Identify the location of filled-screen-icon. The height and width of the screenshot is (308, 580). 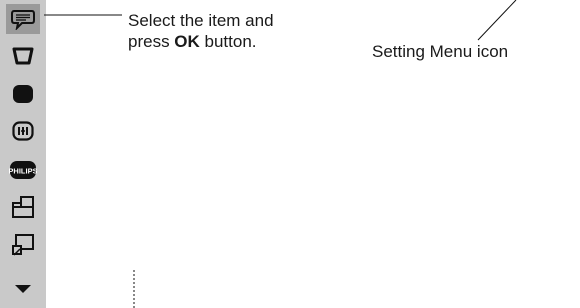
(23, 94).